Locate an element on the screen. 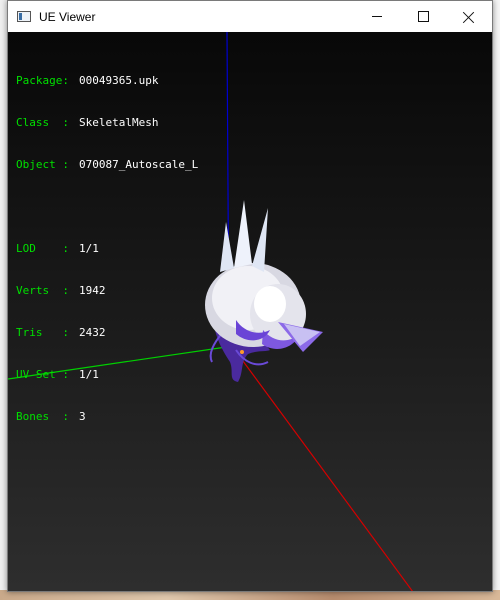 The image size is (500, 600). info-lod-row: LOD : 1/1 is located at coordinates (107, 249).